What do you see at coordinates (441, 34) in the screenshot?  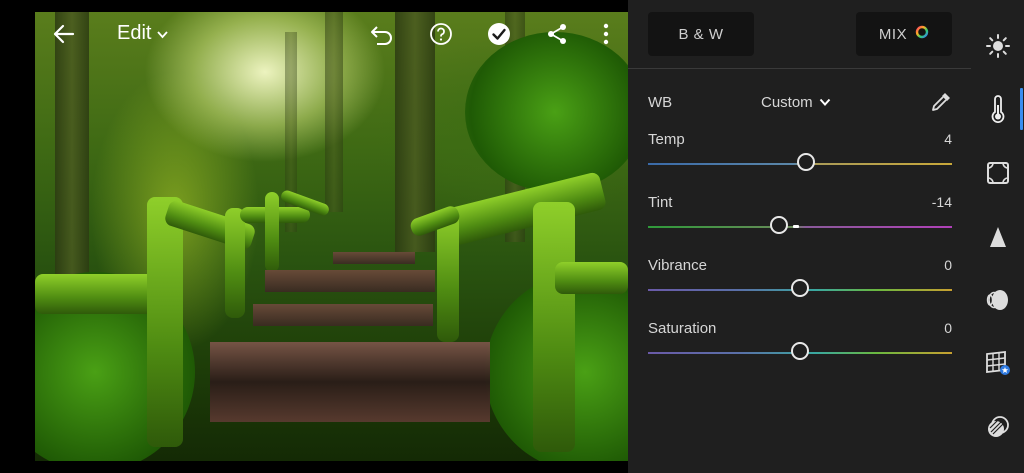 I see `help-icon` at bounding box center [441, 34].